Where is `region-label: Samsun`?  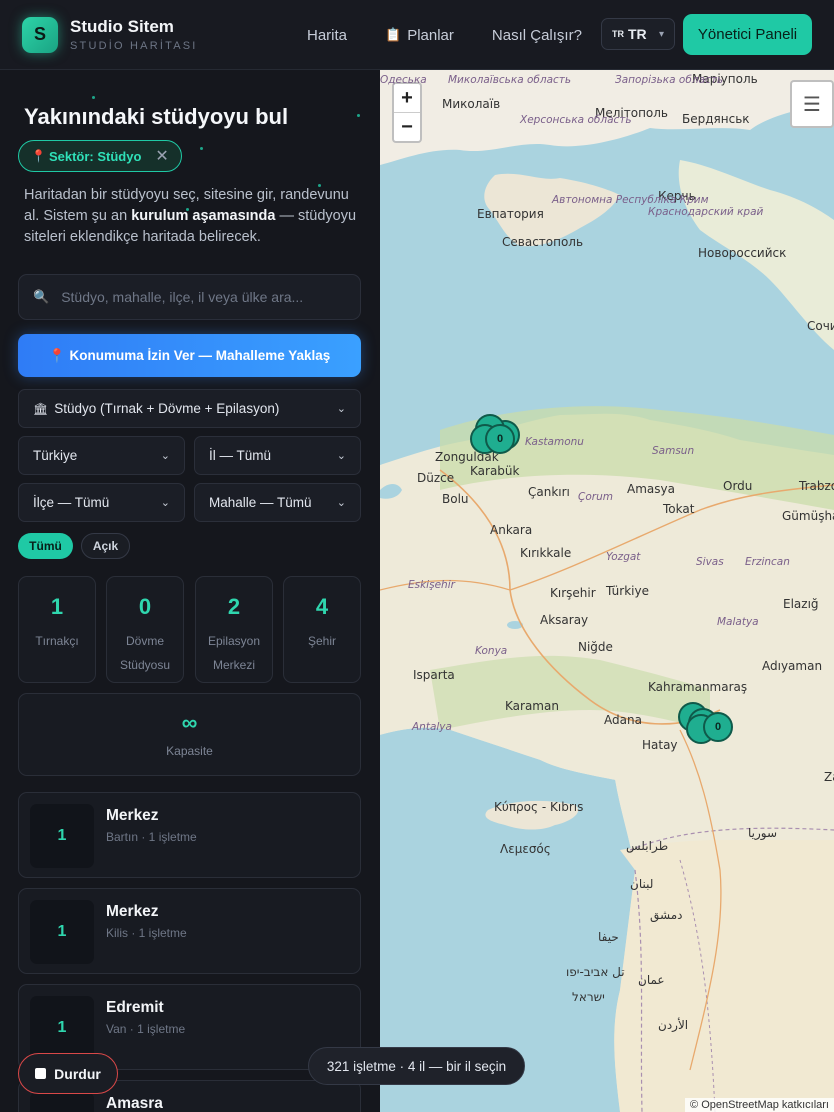
region-label: Samsun is located at coordinates (673, 451).